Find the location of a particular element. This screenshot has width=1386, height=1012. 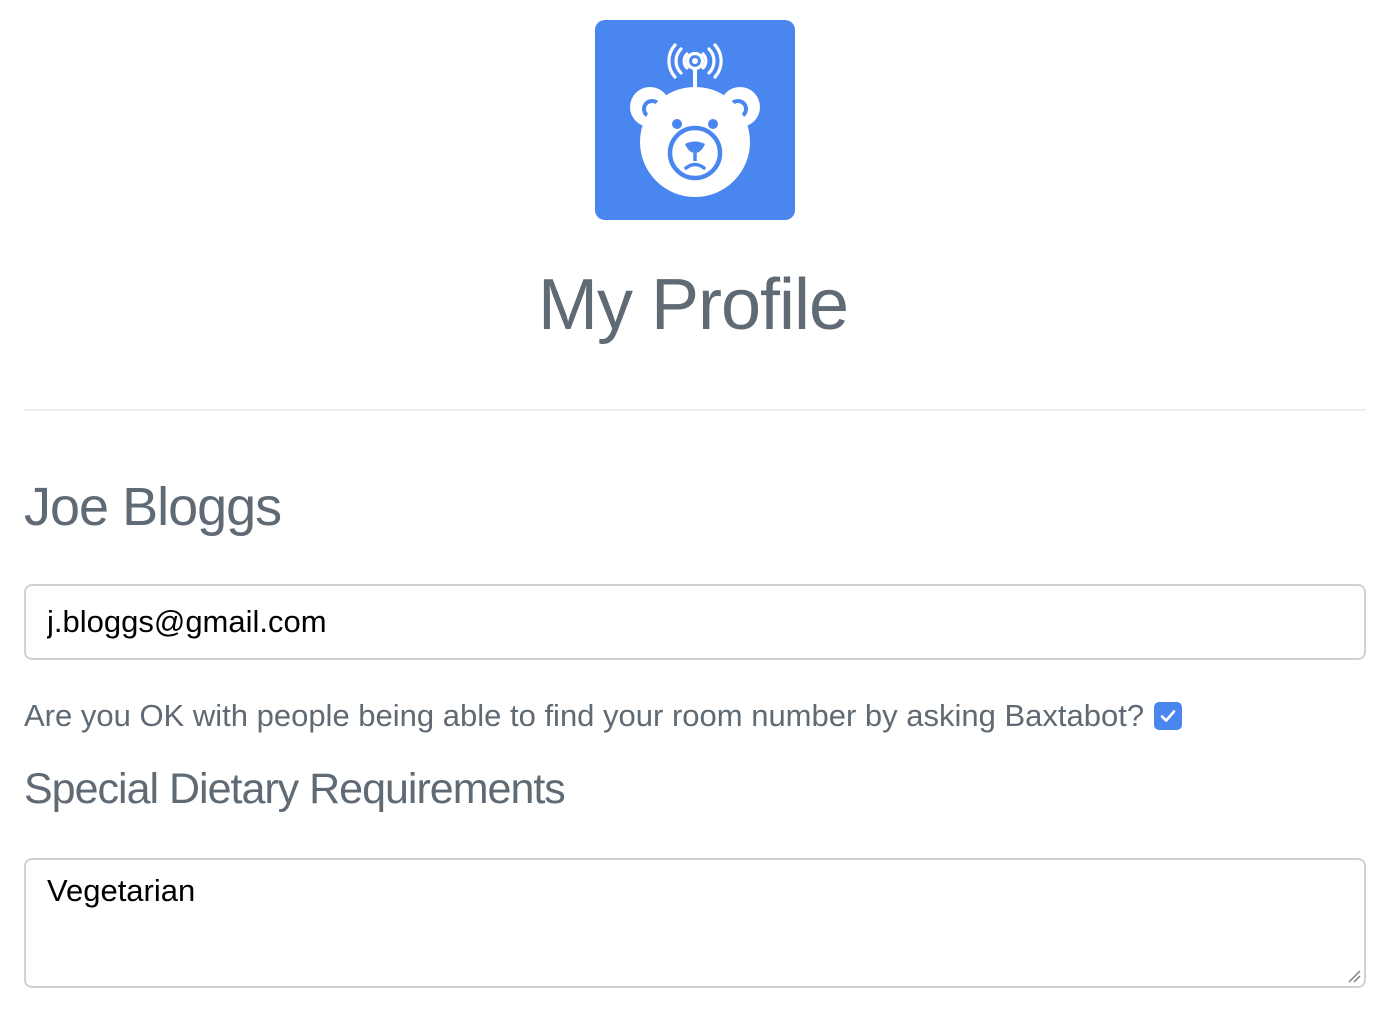

dietary-heading: Special Dietary Requirements is located at coordinates (295, 789).